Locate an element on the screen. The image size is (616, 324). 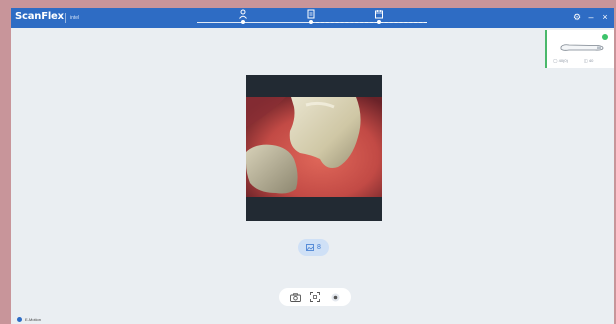
device-status: E-Motion is located at coordinates (29, 319).